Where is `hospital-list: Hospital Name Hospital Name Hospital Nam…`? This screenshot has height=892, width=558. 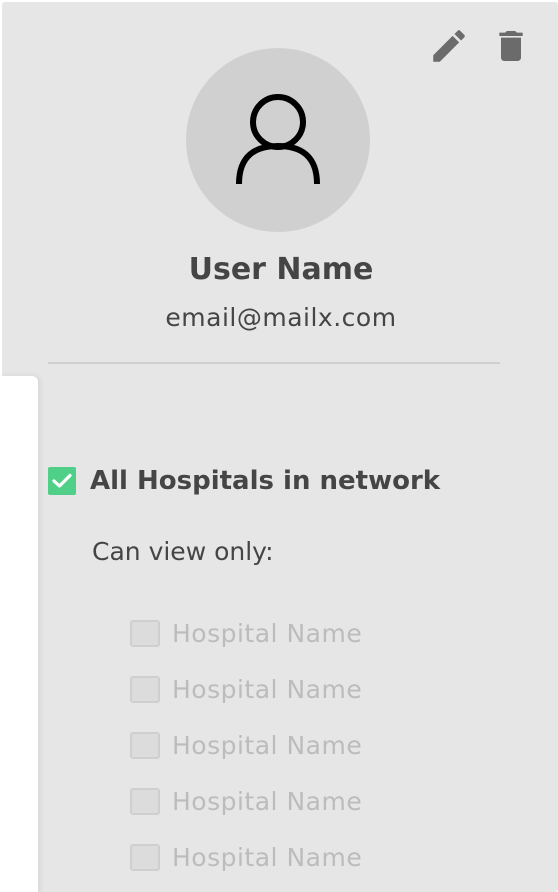 hospital-list: Hospital Name Hospital Name Hospital Nam… is located at coordinates (246, 745).